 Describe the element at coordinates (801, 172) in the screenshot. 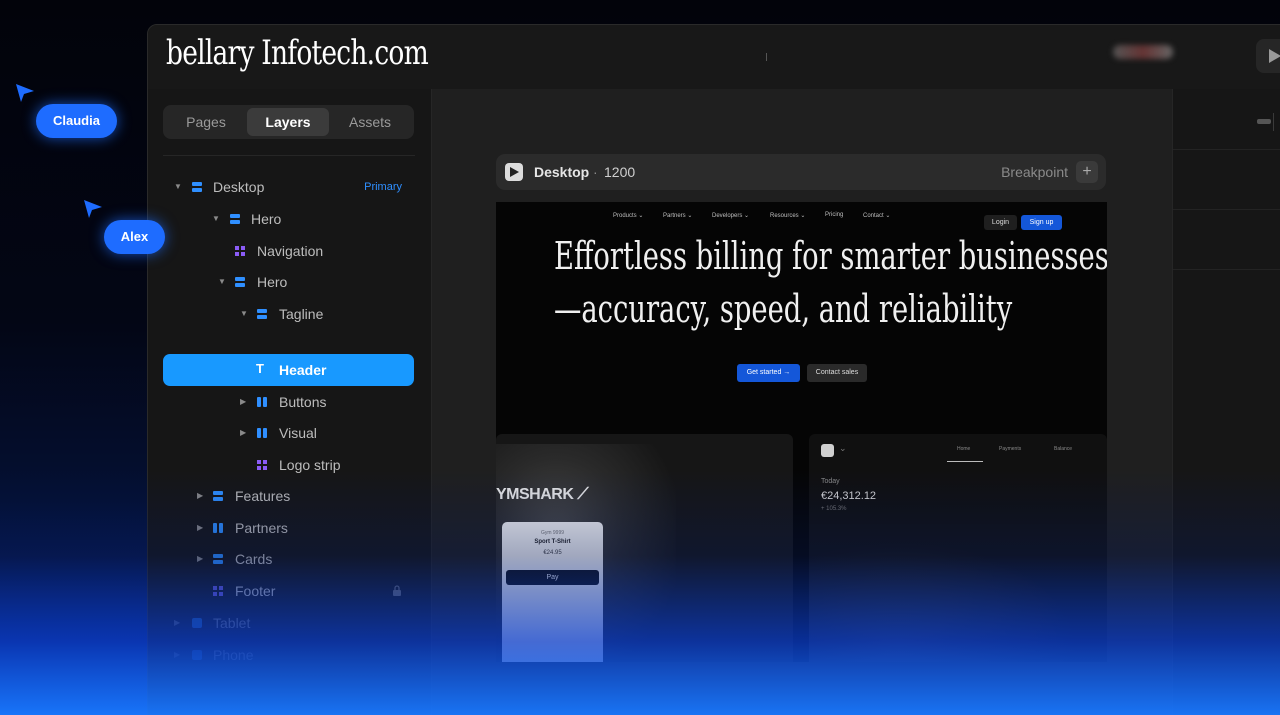

I see `breakpoint-bar: Desktop · 1200 Breakpoint +` at that location.